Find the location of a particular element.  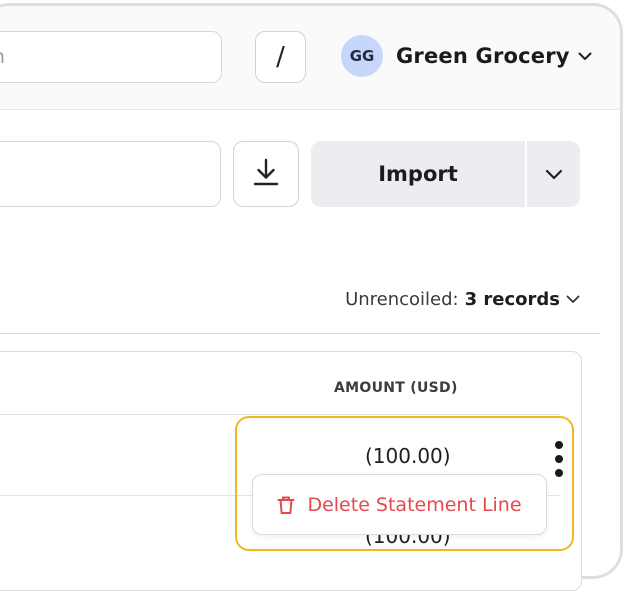

account-name: Green Grocery is located at coordinates (483, 56).